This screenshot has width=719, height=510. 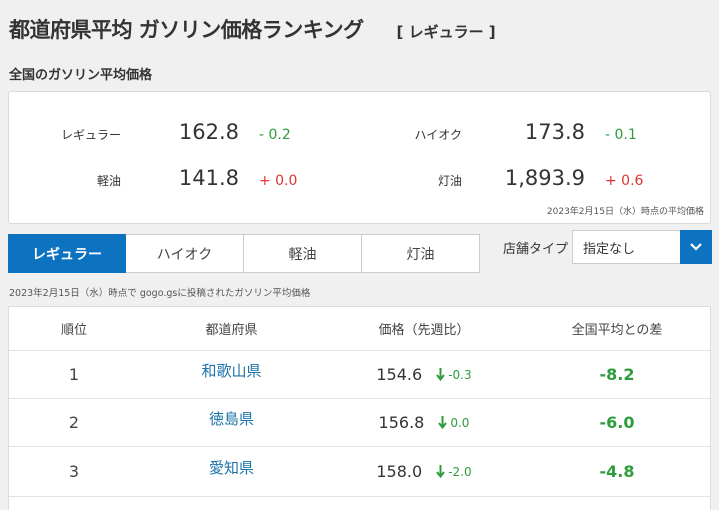 What do you see at coordinates (359, 423) in the screenshot?
I see `table-row: 2 徳島県 156.8 0.0 -6.0` at bounding box center [359, 423].